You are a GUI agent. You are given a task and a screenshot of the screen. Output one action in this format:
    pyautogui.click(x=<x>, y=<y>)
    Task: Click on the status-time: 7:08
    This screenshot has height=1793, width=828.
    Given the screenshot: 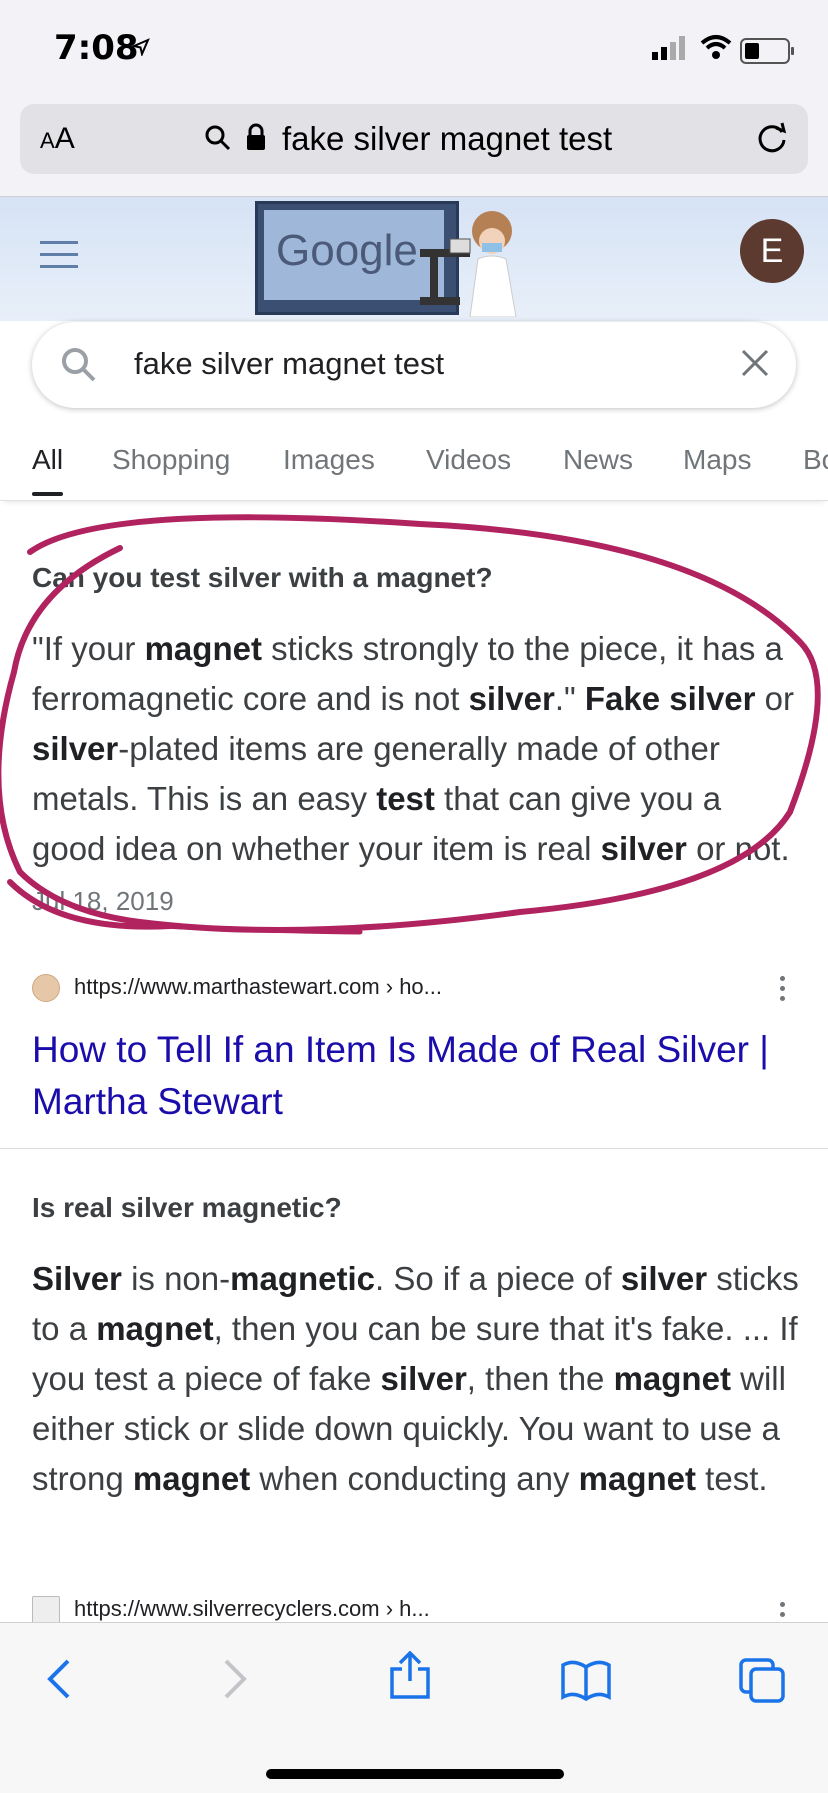 What is the action you would take?
    pyautogui.click(x=96, y=48)
    